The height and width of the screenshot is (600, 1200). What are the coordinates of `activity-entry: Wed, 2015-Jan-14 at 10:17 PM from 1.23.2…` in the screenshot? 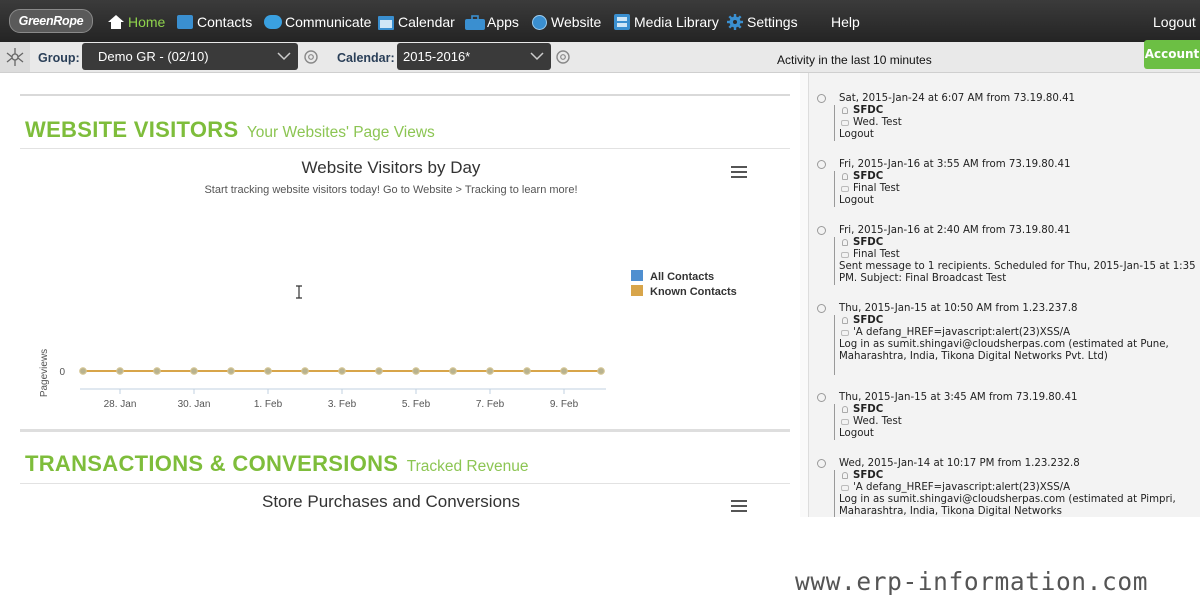 It's located at (1007, 487).